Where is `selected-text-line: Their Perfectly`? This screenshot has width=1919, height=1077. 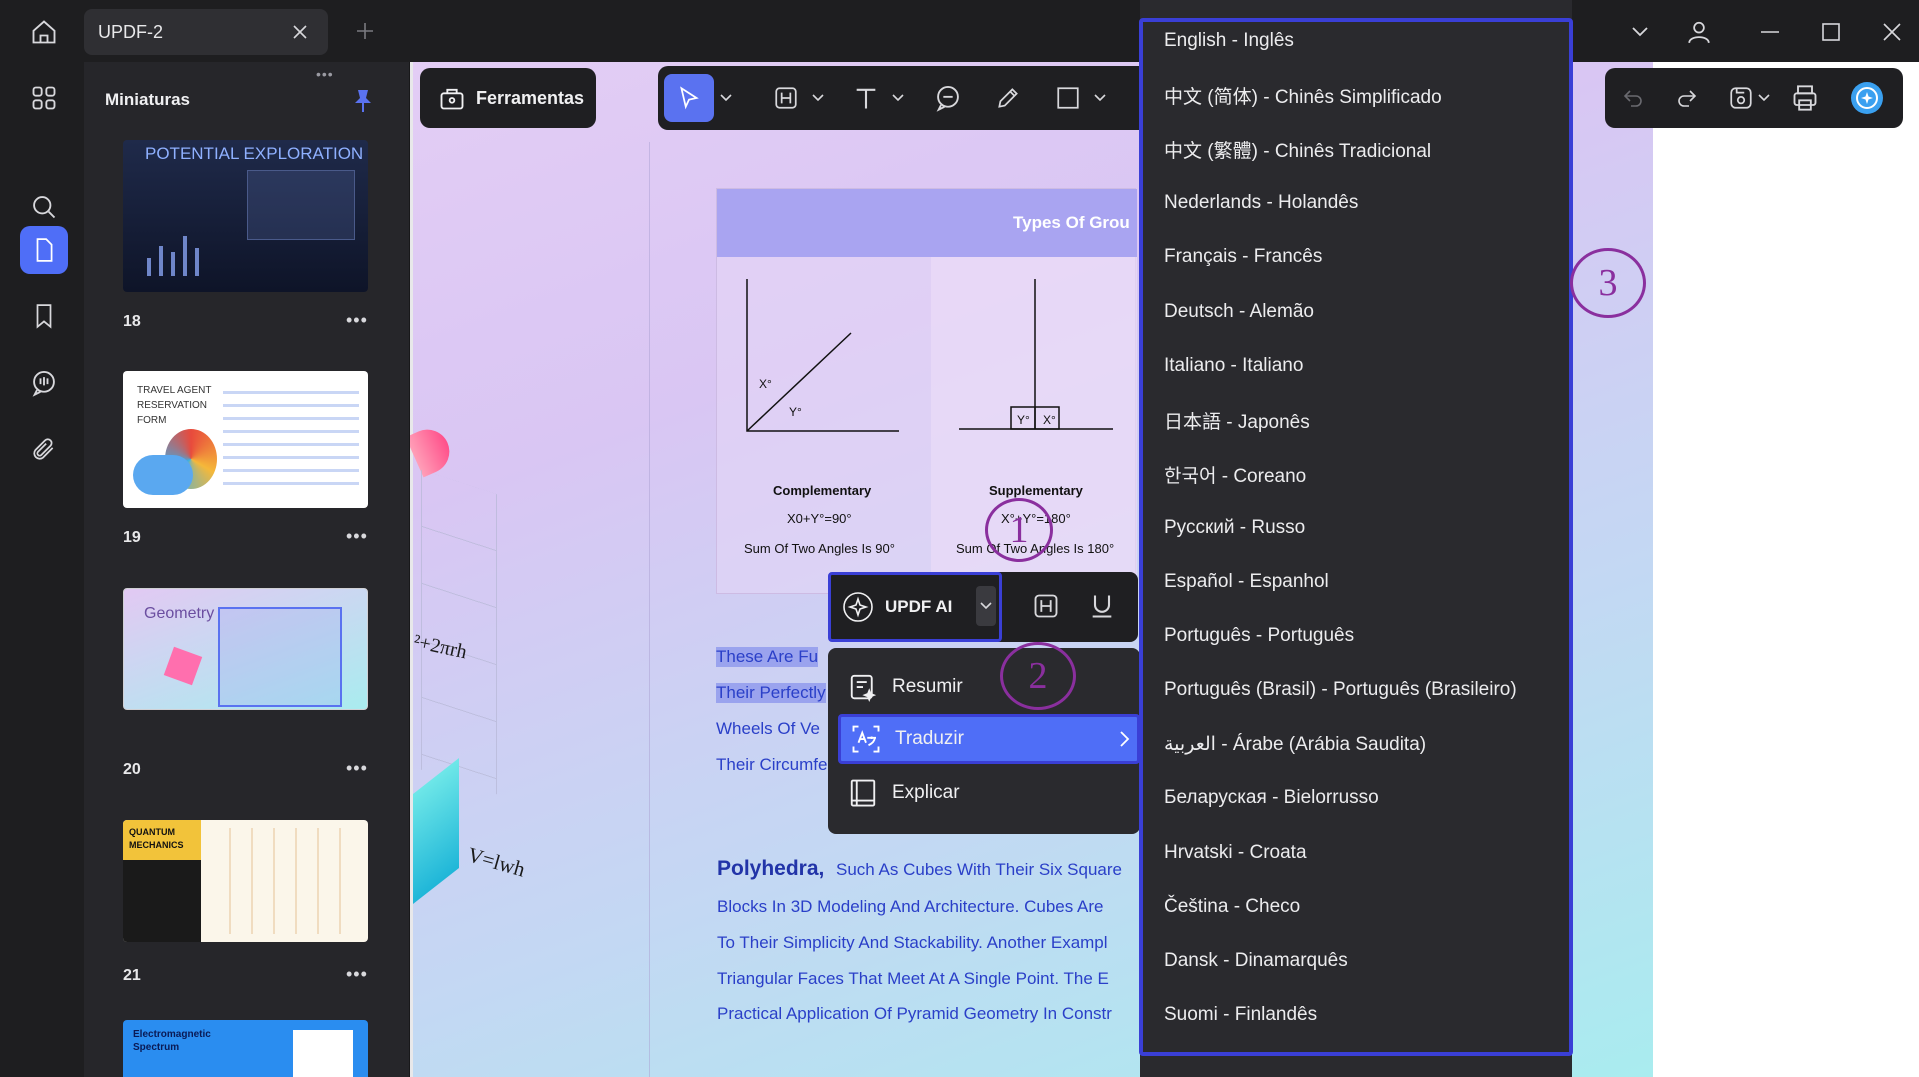
selected-text-line: Their Perfectly is located at coordinates (771, 693).